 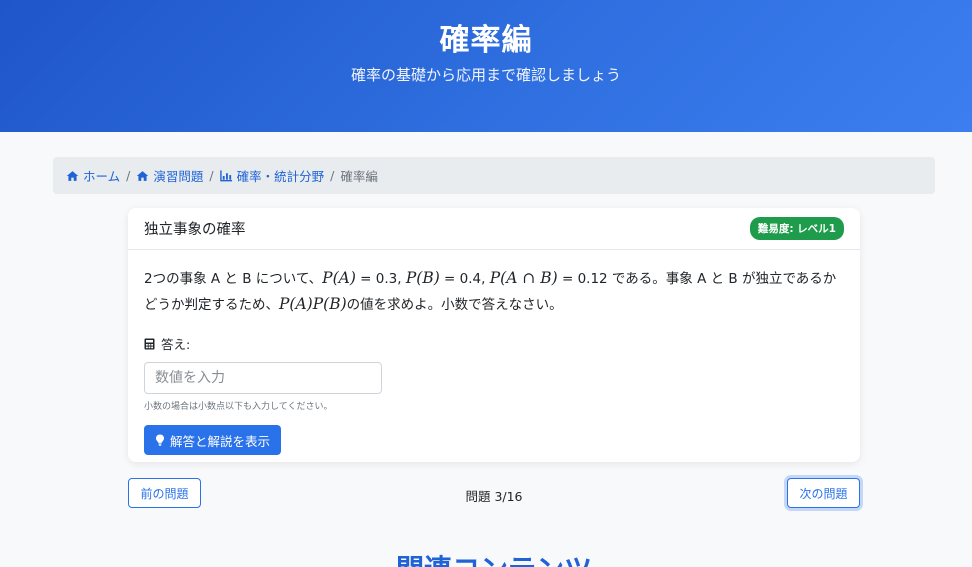 I want to click on difficulty-badge: 難易度: レベル1, so click(x=796, y=228).